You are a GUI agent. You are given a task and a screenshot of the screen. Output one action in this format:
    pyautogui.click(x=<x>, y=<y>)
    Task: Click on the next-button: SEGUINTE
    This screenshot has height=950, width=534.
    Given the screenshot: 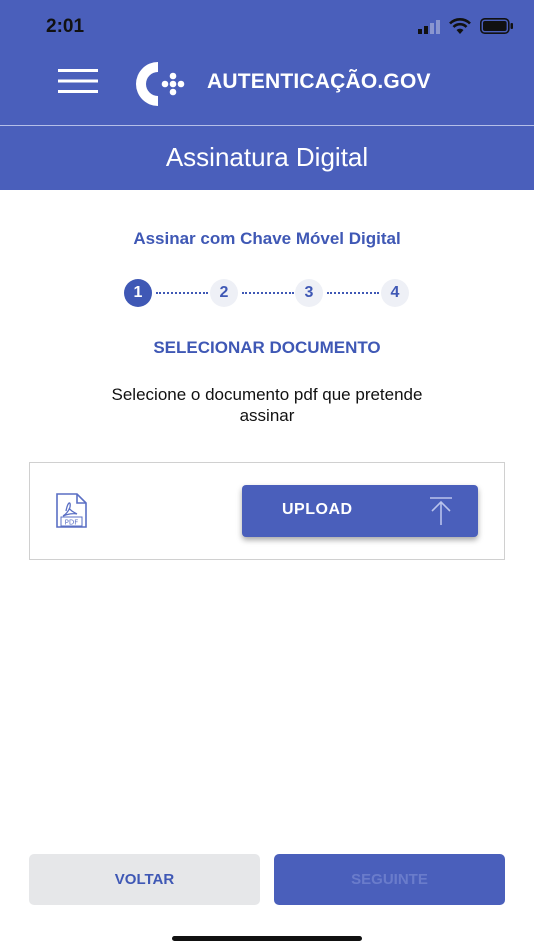 What is the action you would take?
    pyautogui.click(x=389, y=879)
    